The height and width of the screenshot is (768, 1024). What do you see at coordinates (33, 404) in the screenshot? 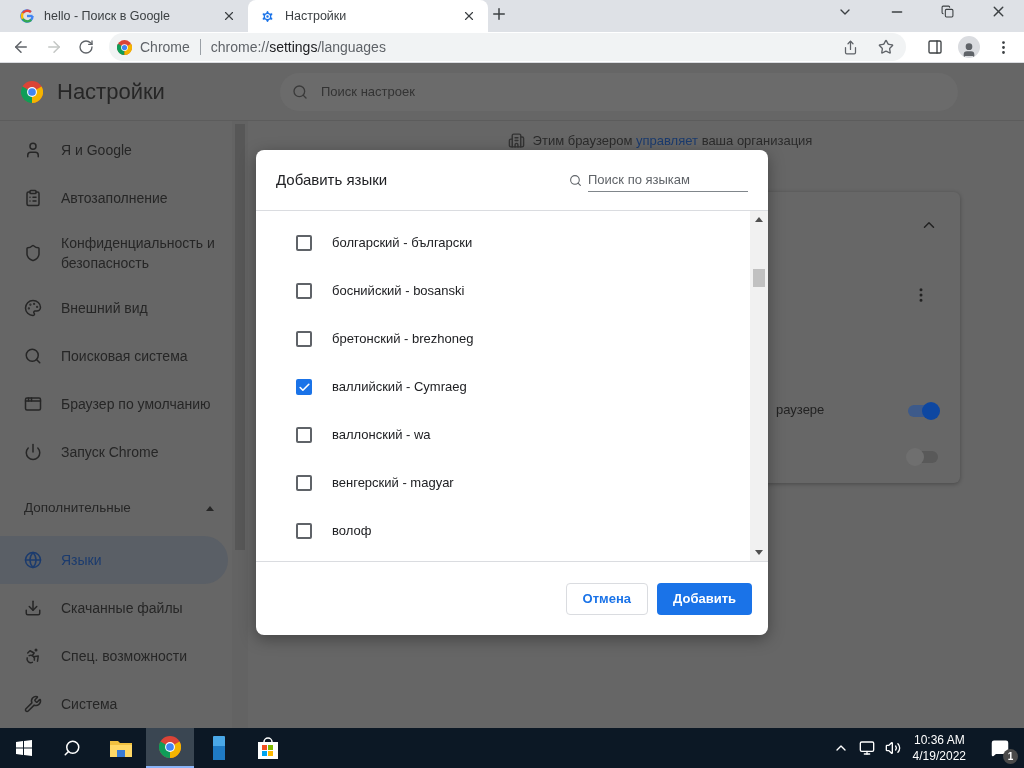
I see `window-icon` at bounding box center [33, 404].